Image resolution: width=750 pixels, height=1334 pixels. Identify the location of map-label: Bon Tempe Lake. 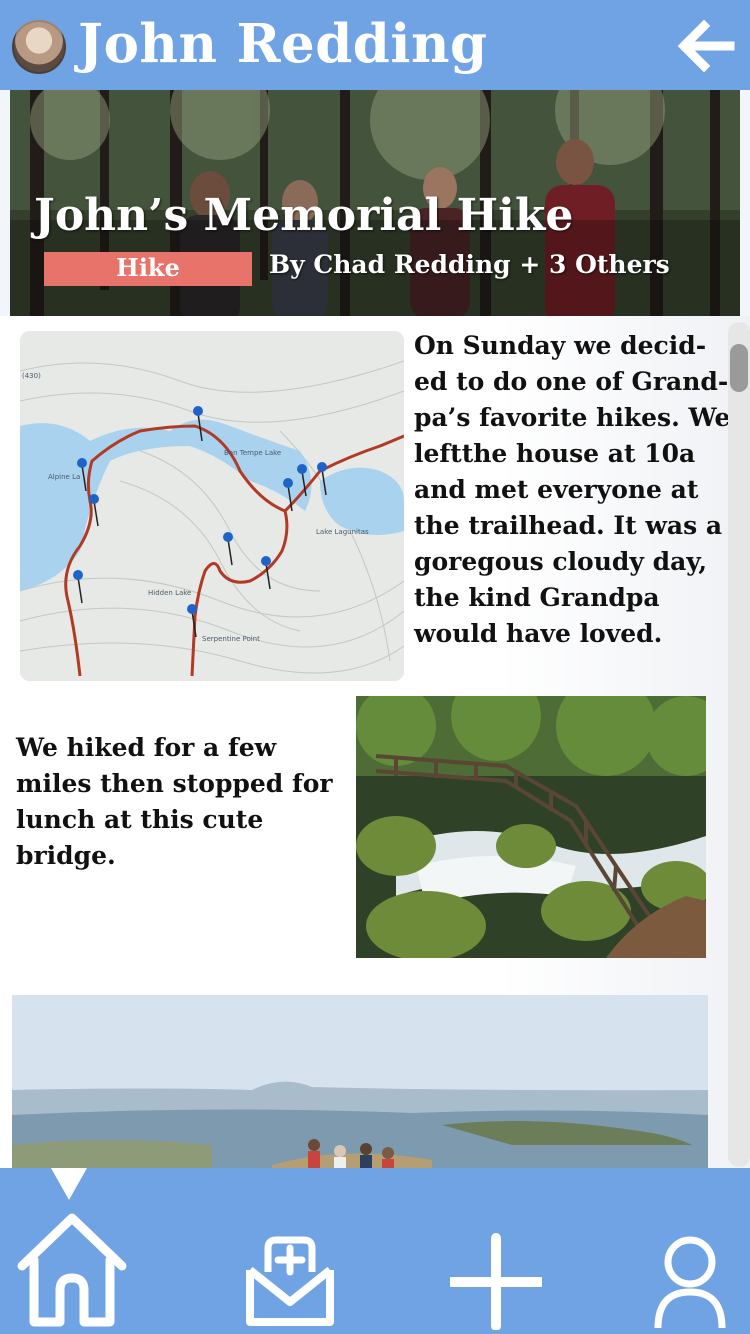
(252, 453).